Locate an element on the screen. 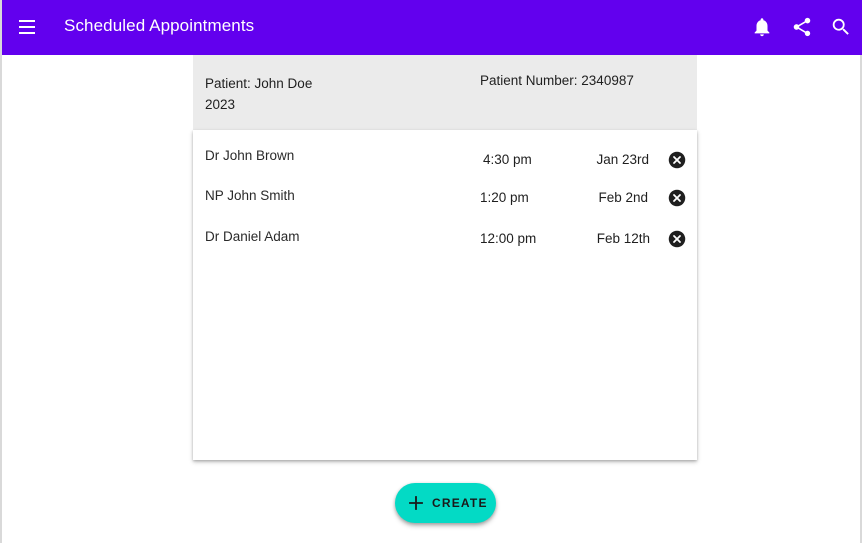  list-item: NP John Smith 1:20 pm Feb 2nd is located at coordinates (445, 203).